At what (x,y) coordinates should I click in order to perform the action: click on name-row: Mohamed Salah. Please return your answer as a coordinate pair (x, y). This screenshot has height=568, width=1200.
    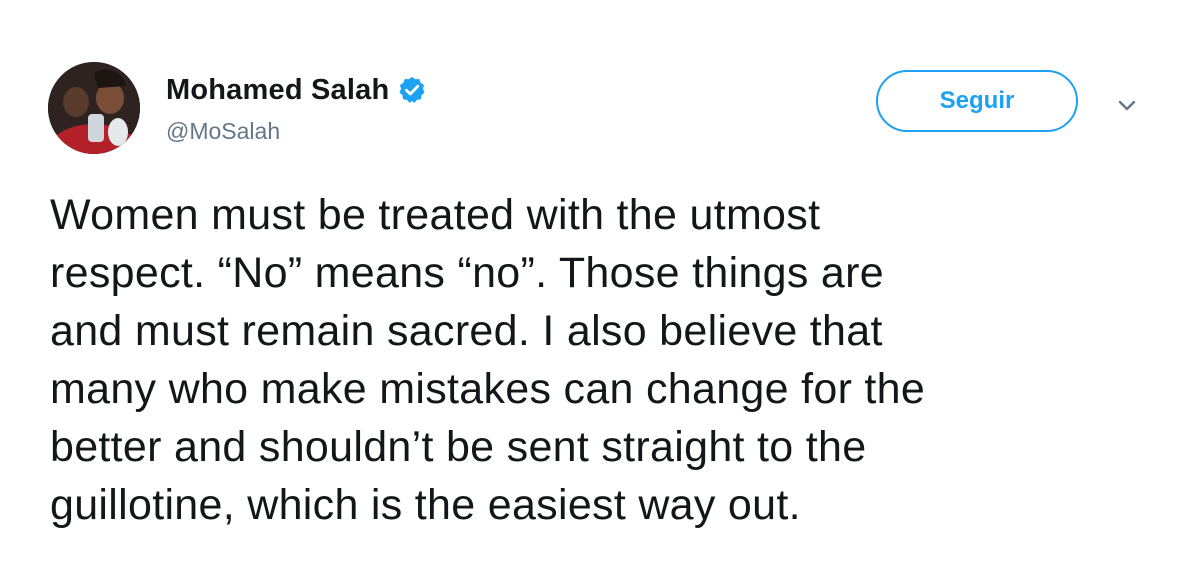
    Looking at the image, I should click on (296, 90).